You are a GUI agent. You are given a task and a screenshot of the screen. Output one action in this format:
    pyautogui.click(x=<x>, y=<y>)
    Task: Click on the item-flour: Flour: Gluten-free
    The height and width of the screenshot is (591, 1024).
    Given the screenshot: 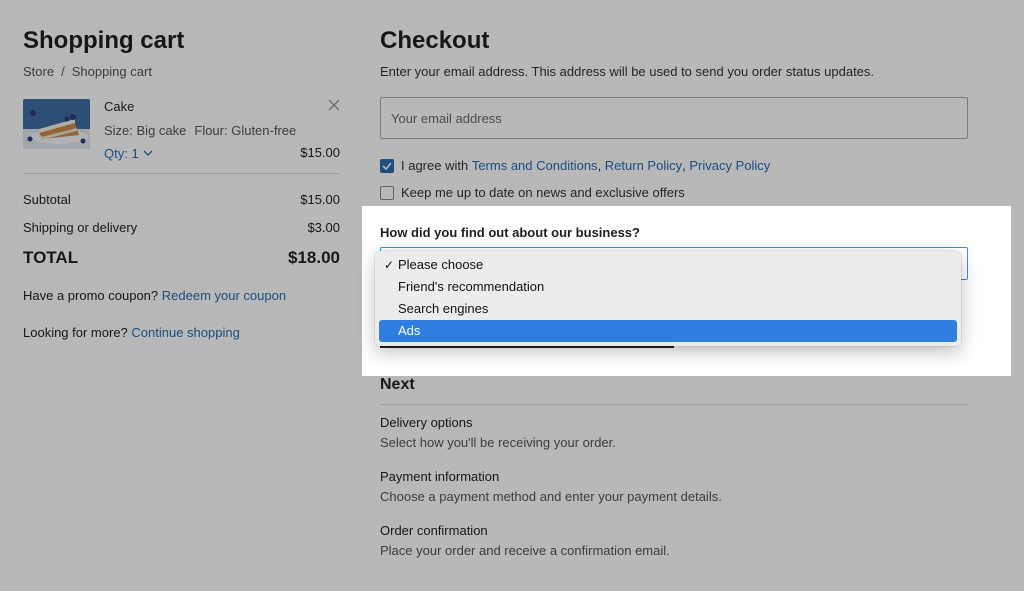 What is the action you would take?
    pyautogui.click(x=245, y=130)
    